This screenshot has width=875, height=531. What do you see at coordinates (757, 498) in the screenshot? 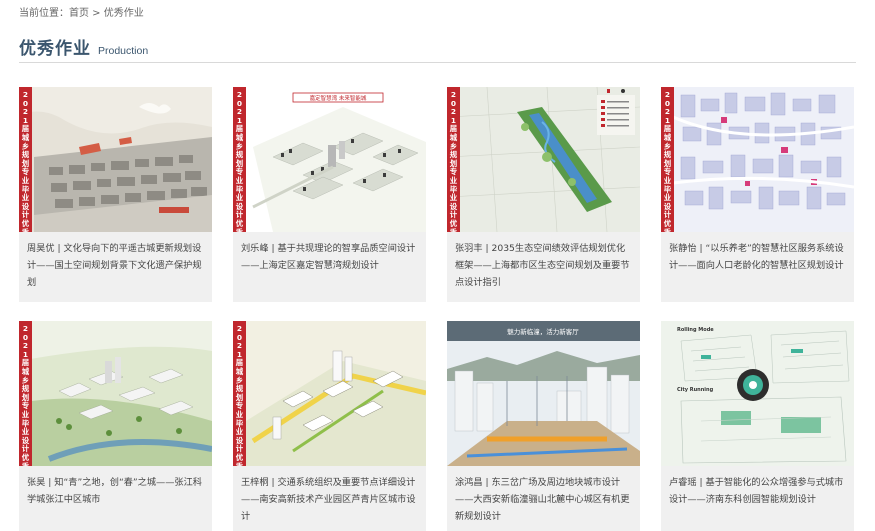
I see `work-caption-8: 卢睿瑶 | 基于智能化的公众增强参与式城市设计——济南东科创园智能规划设计` at bounding box center [757, 498].